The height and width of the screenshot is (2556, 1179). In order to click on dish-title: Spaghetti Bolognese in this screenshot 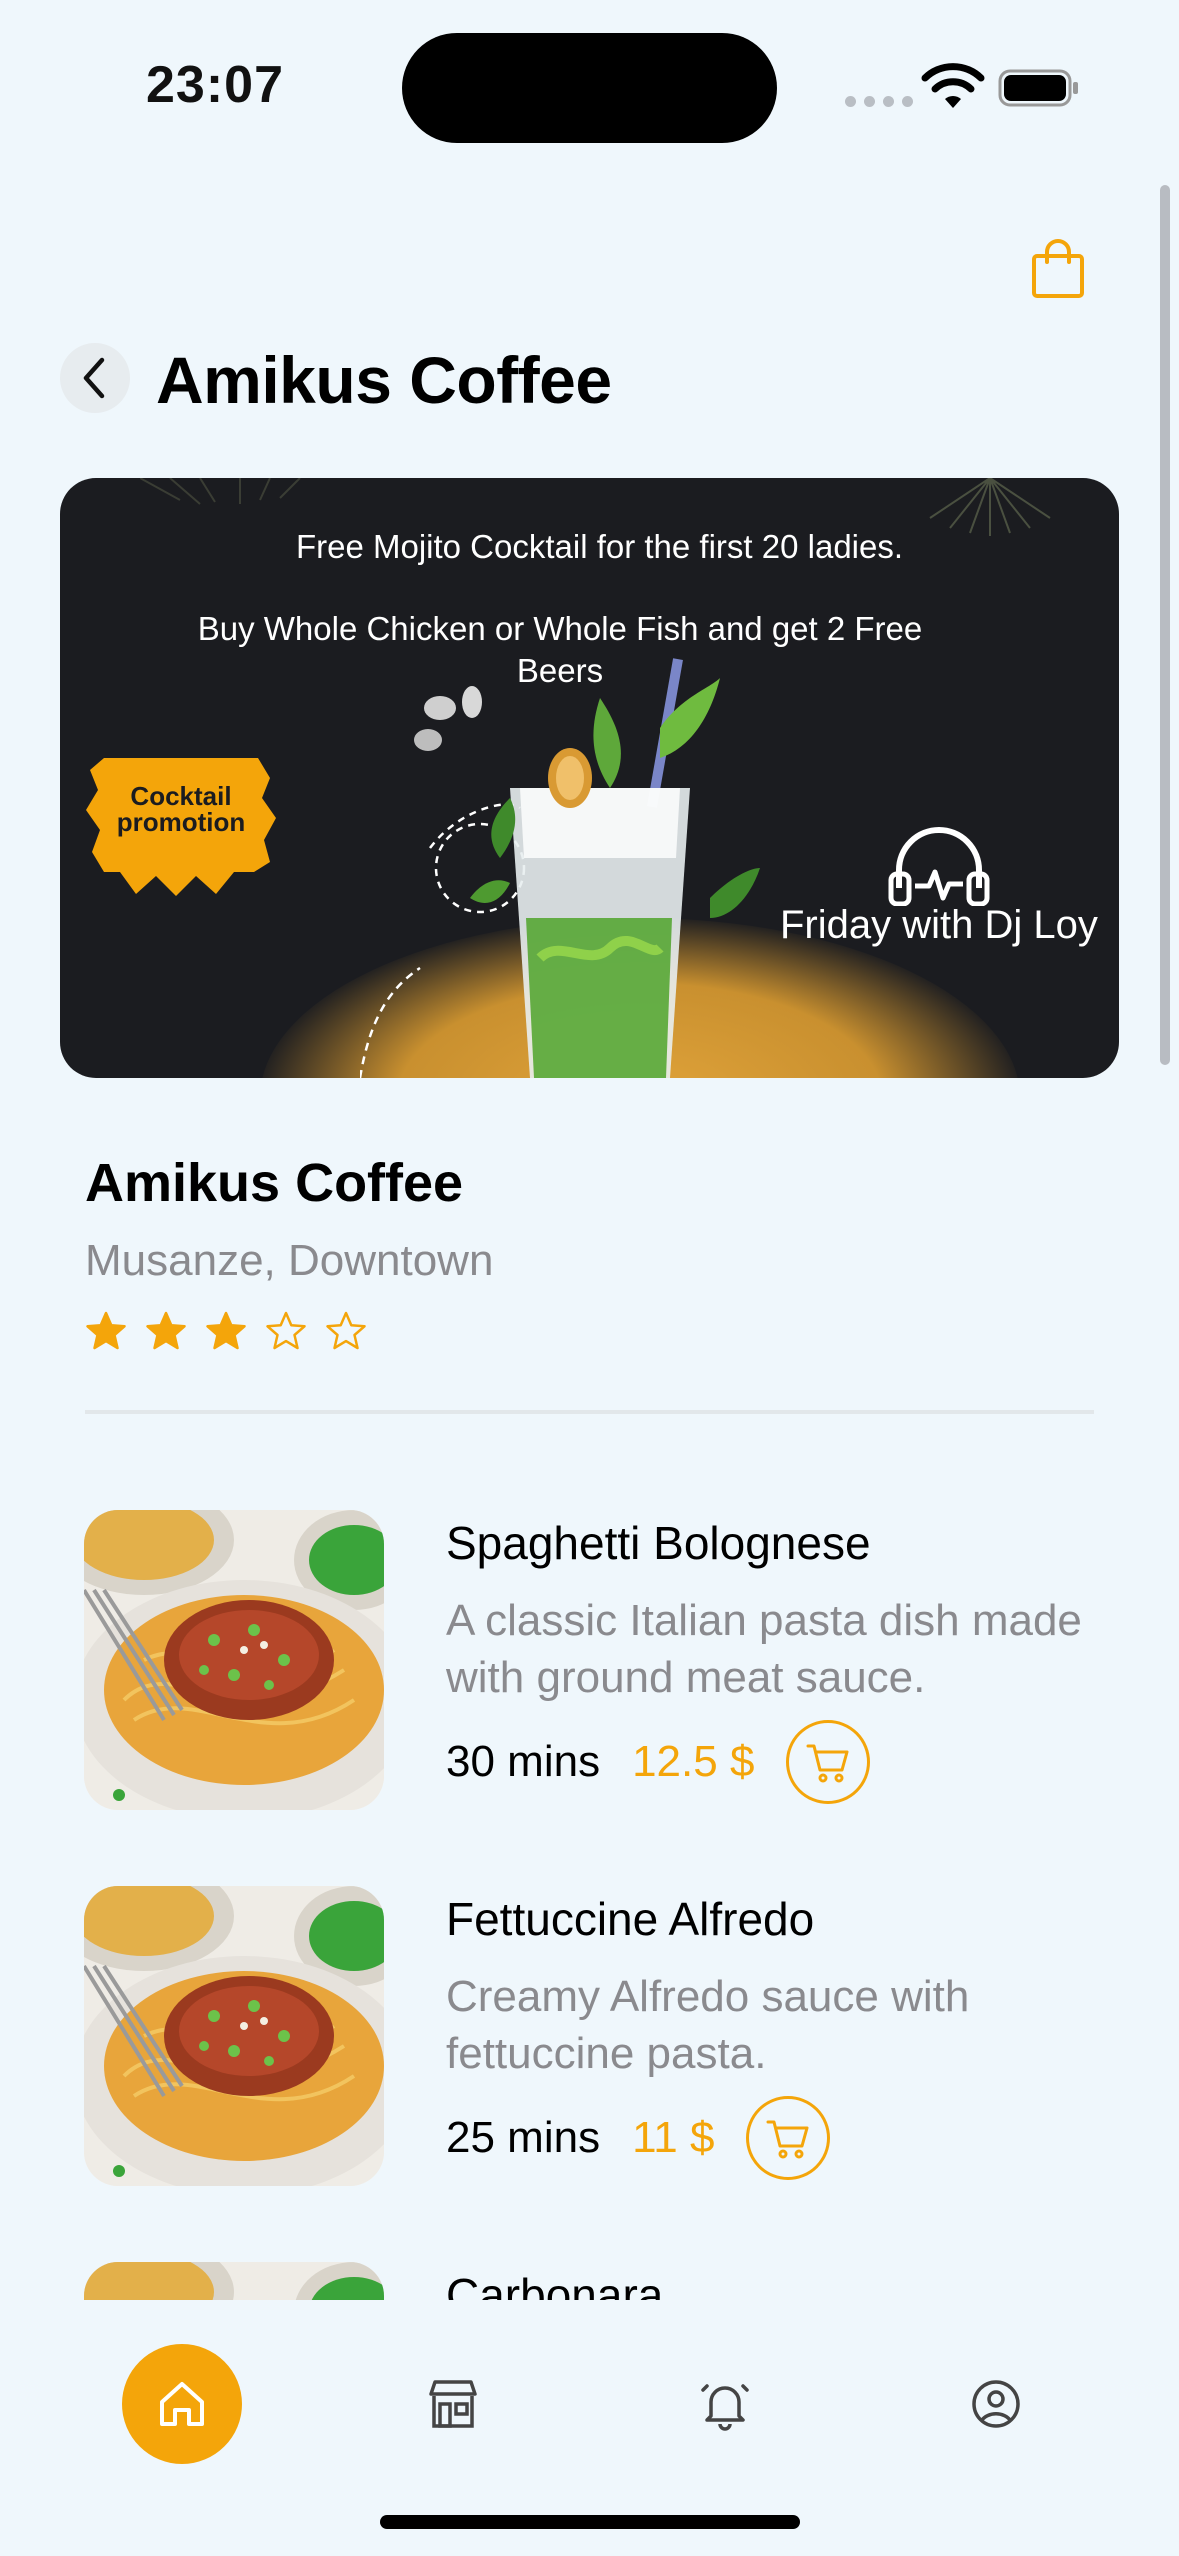, I will do `click(658, 1543)`.